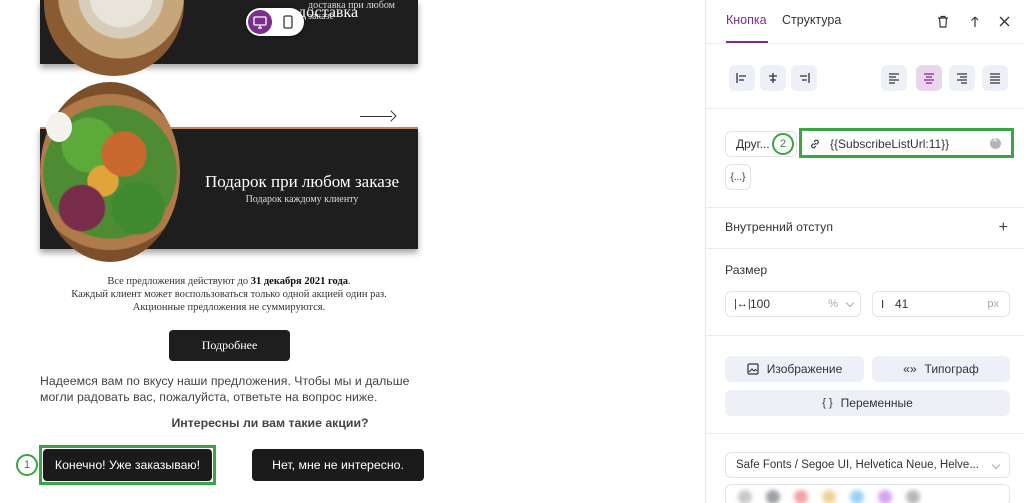 This screenshot has width=1024, height=503. I want to click on select-parent-icon, so click(973, 21).